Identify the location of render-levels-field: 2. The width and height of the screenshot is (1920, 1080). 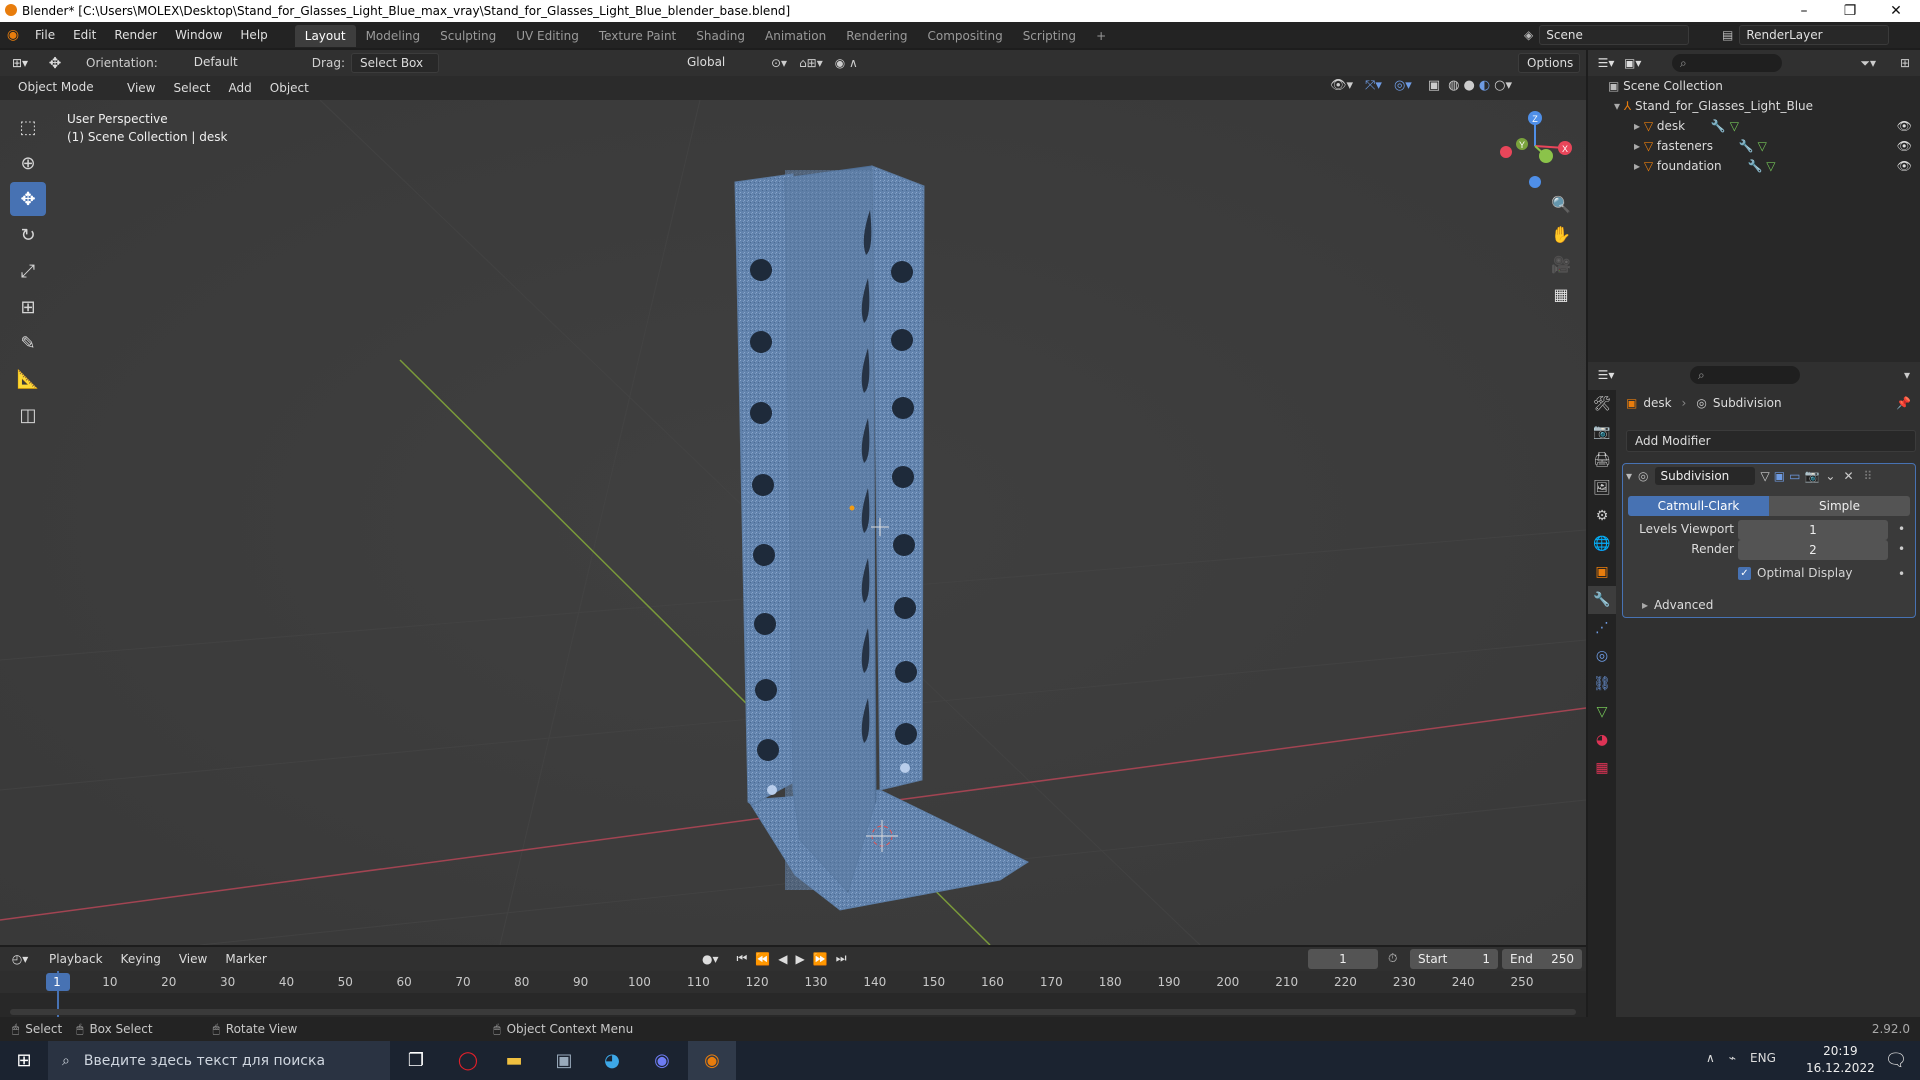
(1813, 550).